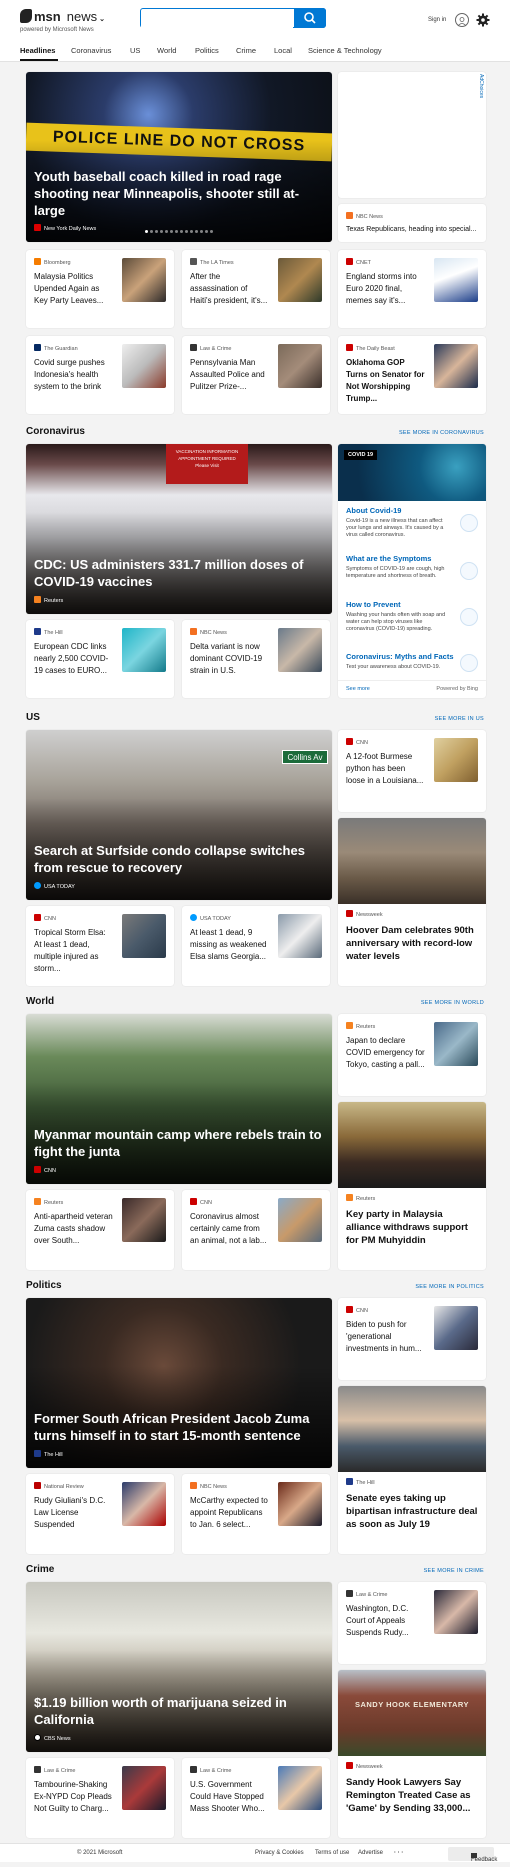 This screenshot has width=510, height=1867. I want to click on covid-myths-text: Test your awareness about COVID-19., so click(393, 667).